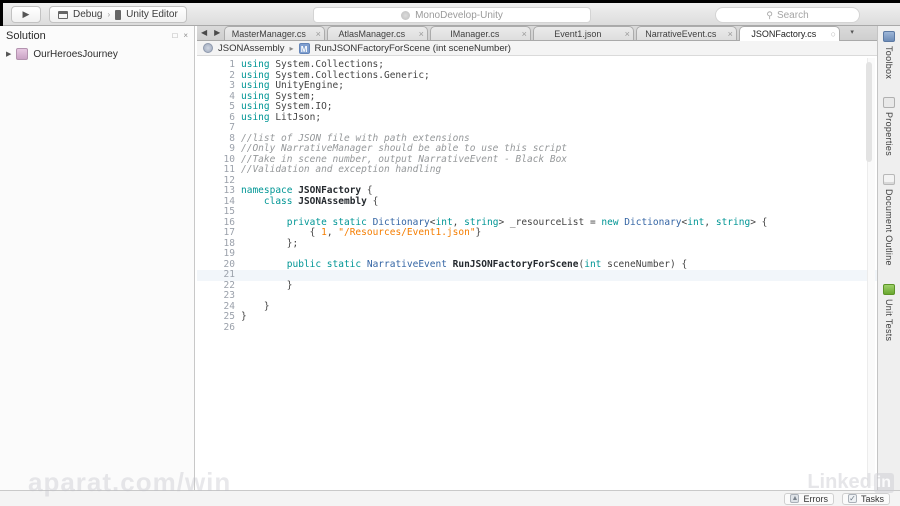 The image size is (900, 506). What do you see at coordinates (680, 34) in the screenshot?
I see `tab-label: NarrativeEvent.cs` at bounding box center [680, 34].